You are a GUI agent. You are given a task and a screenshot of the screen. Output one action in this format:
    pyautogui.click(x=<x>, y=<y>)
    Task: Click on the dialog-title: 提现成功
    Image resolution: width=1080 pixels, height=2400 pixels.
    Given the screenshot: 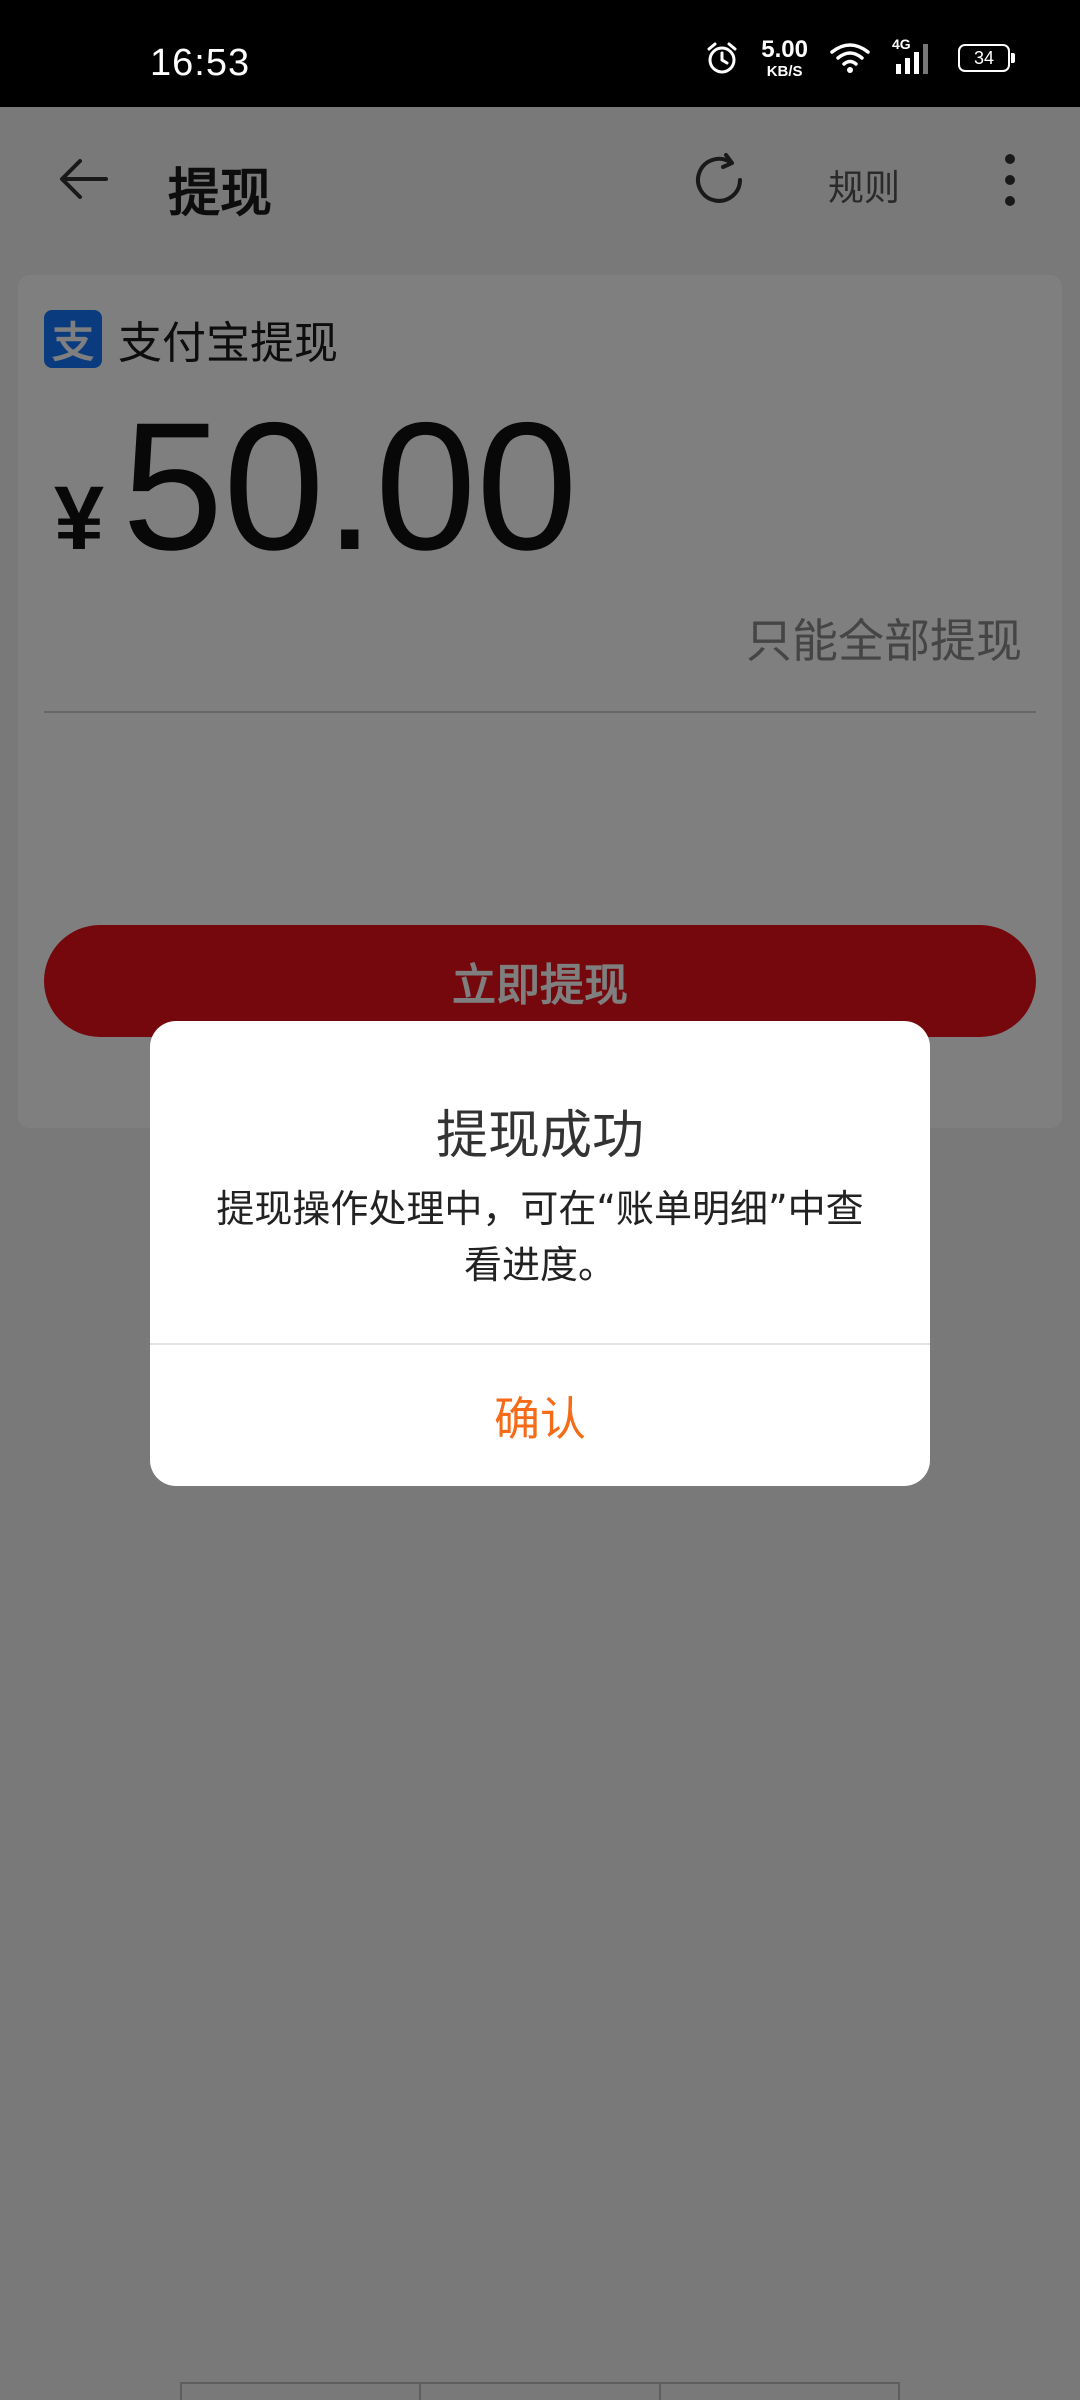 What is the action you would take?
    pyautogui.click(x=539, y=1136)
    